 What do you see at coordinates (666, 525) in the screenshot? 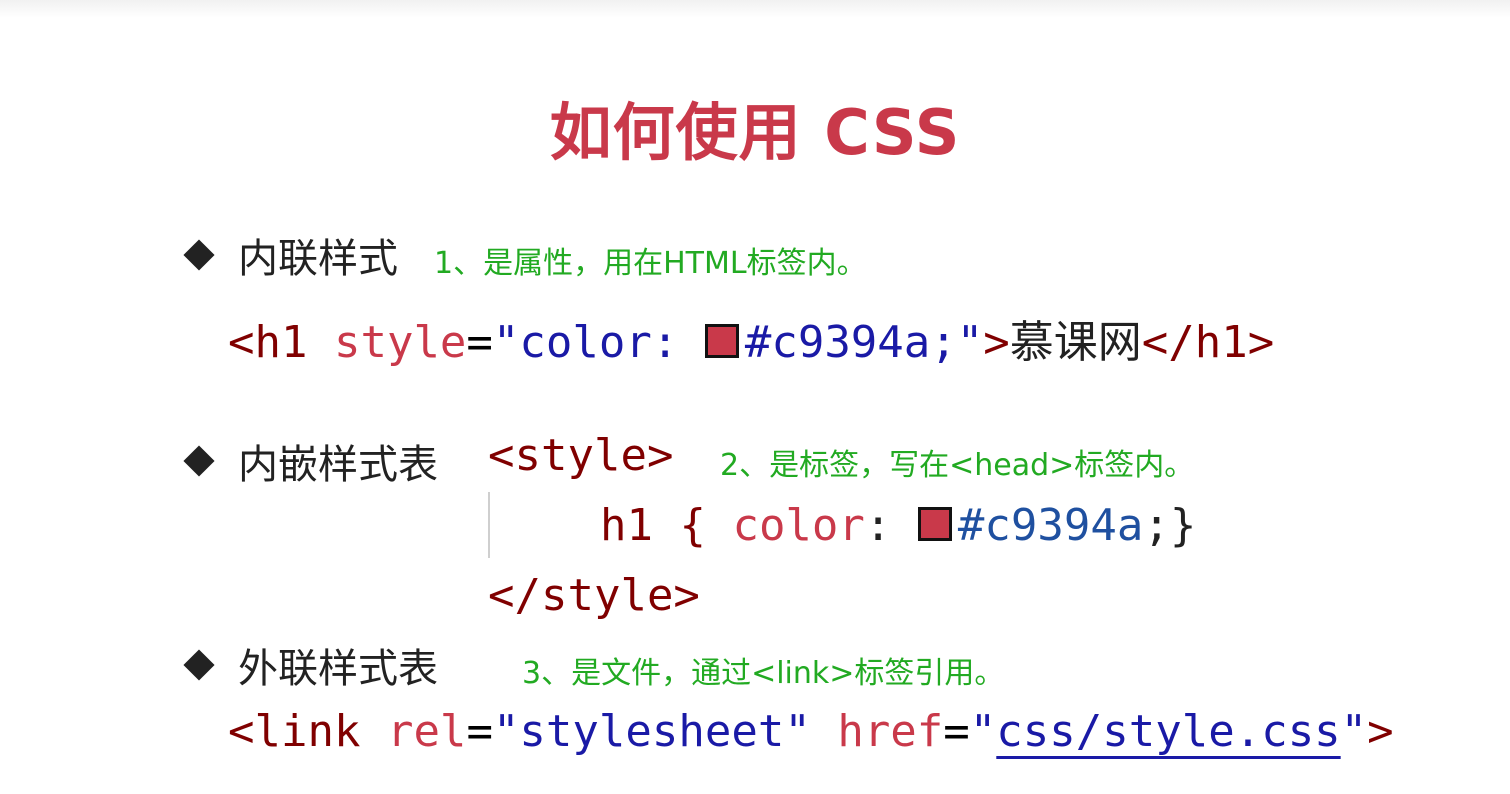
I see `code-selector: h1 {` at bounding box center [666, 525].